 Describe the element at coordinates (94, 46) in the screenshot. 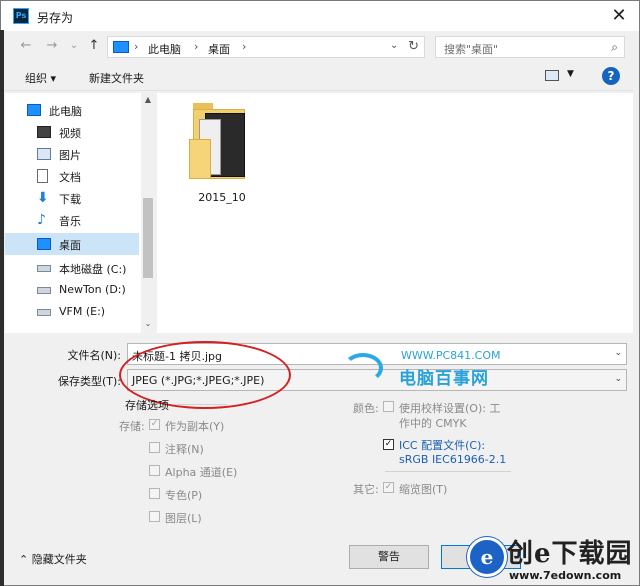

I see `up-button: ↑` at that location.